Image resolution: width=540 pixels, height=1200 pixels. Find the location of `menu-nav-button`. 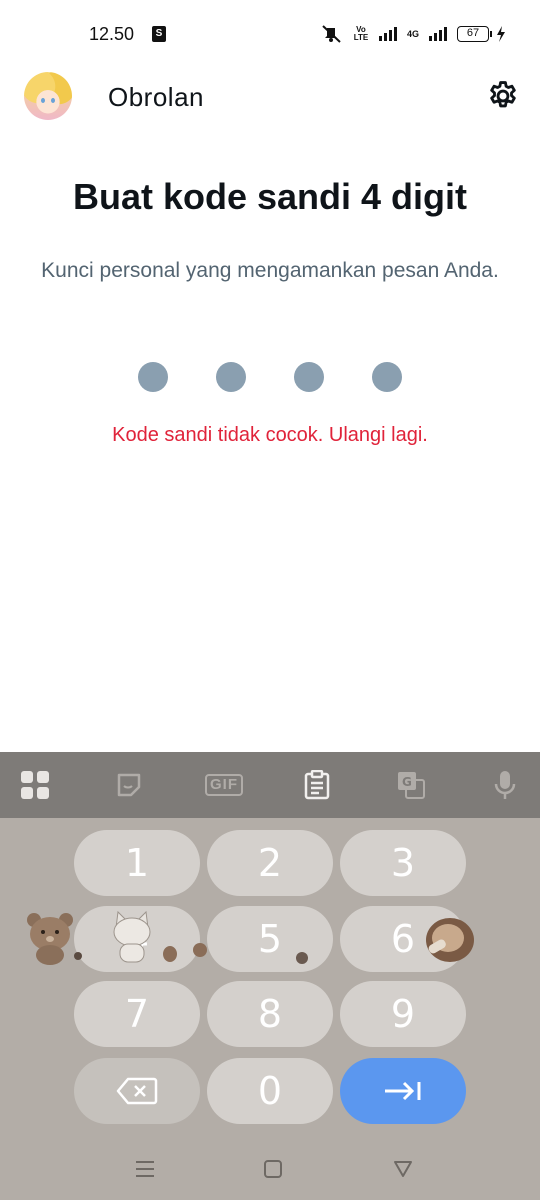

menu-nav-button is located at coordinates (145, 1169).